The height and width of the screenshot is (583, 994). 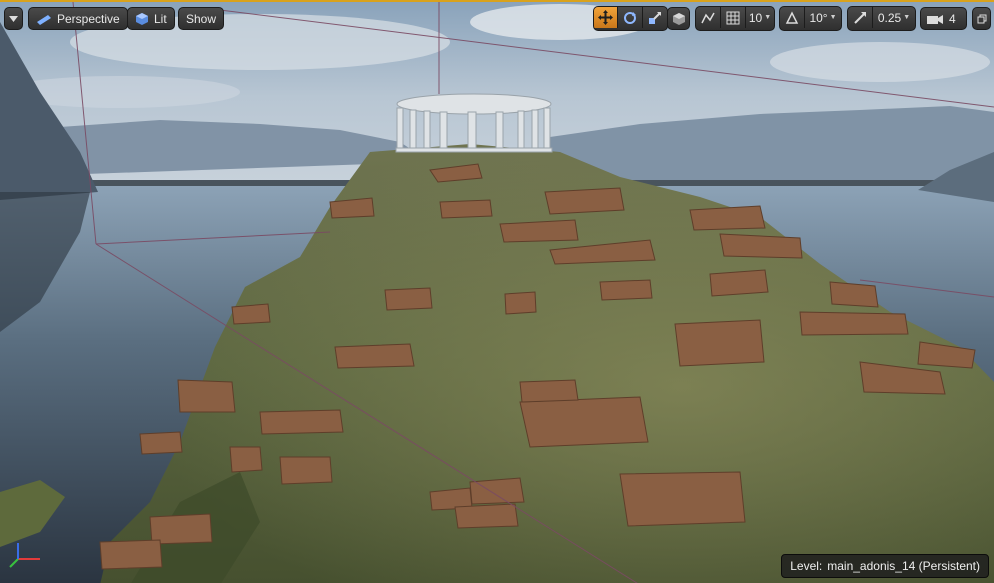 I want to click on lighting-mode-button: Lit, so click(x=151, y=18).